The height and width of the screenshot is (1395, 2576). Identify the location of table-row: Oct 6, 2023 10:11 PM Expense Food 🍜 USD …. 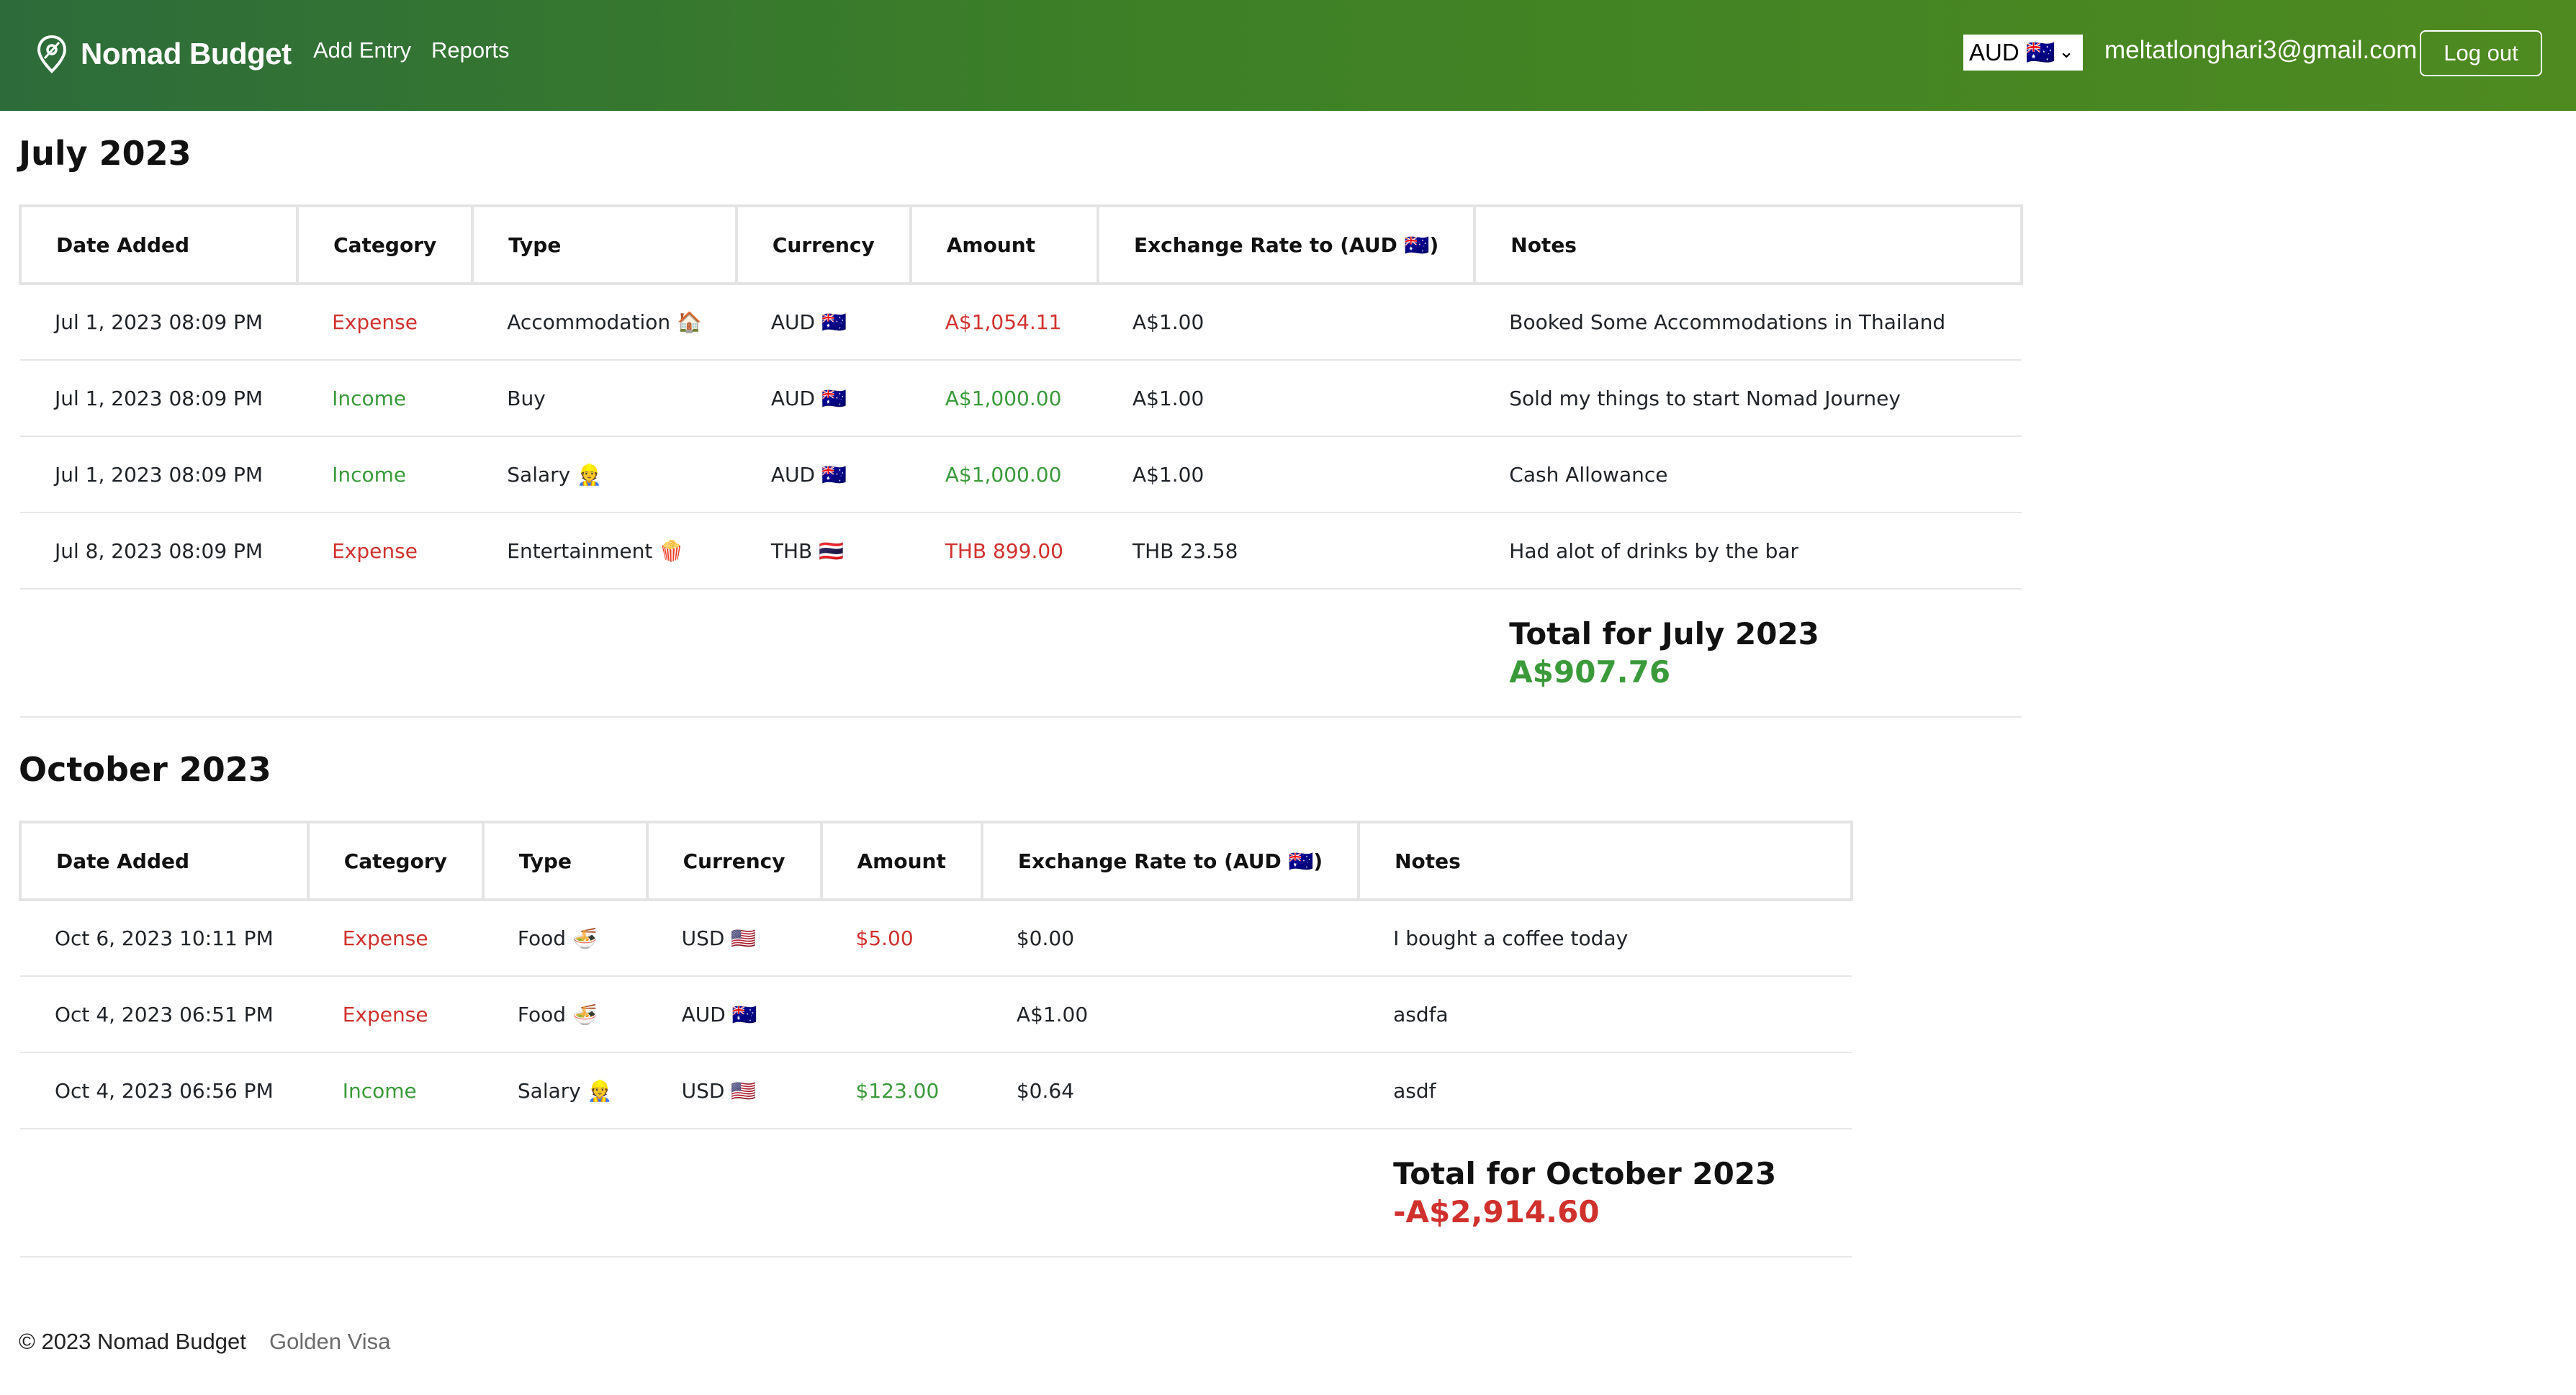
(936, 938).